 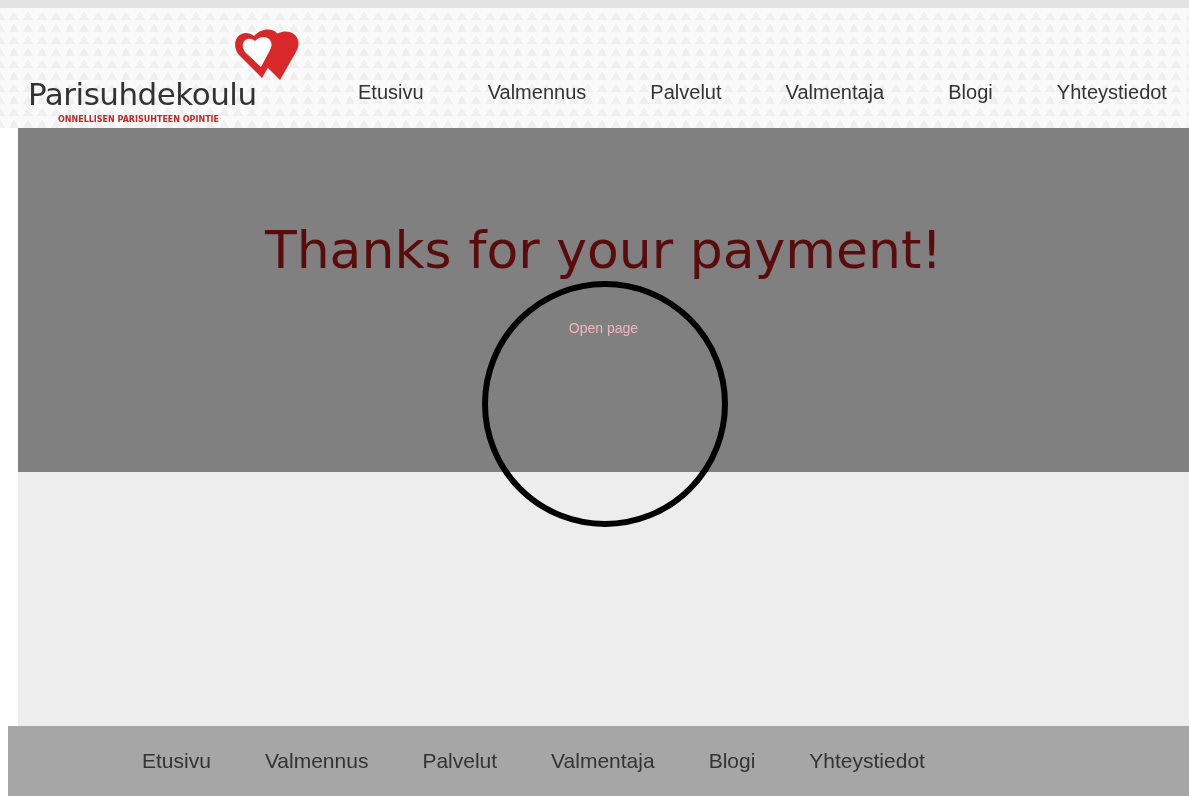 What do you see at coordinates (603, 250) in the screenshot?
I see `thanks-heading: Thanks for your payment!` at bounding box center [603, 250].